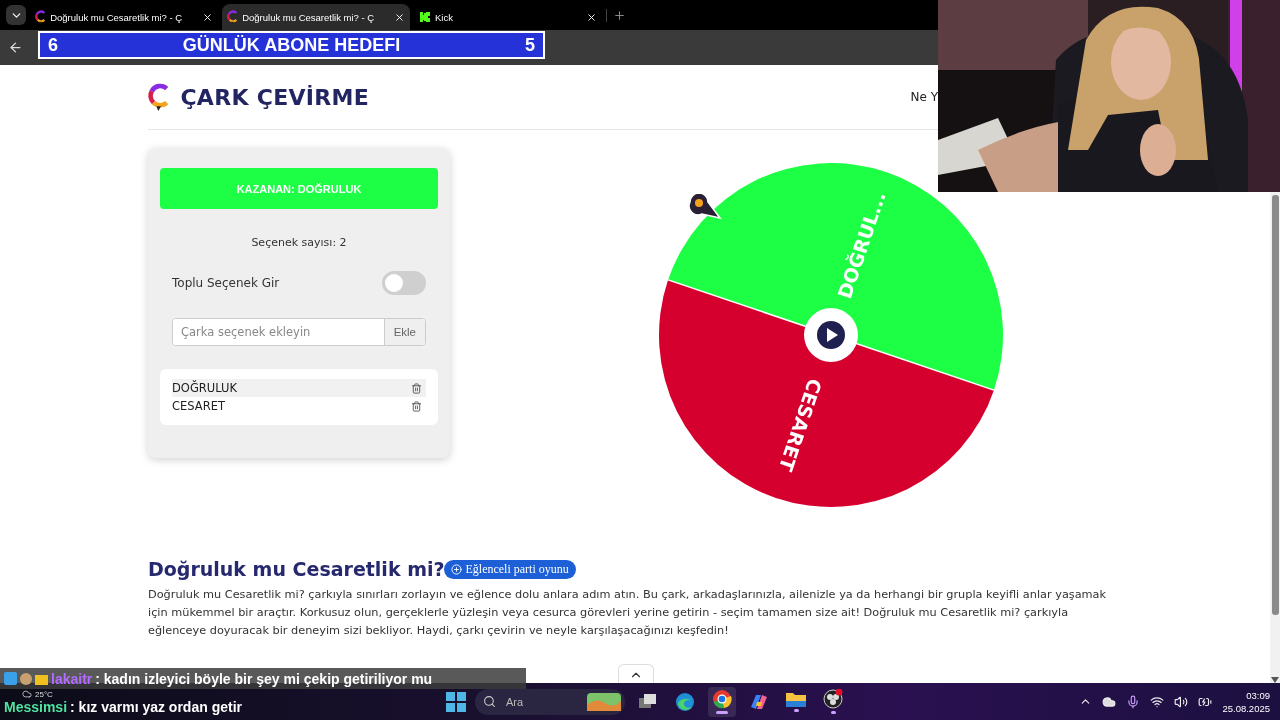  I want to click on brand-name: ÇARK ÇEVİRME, so click(275, 97).